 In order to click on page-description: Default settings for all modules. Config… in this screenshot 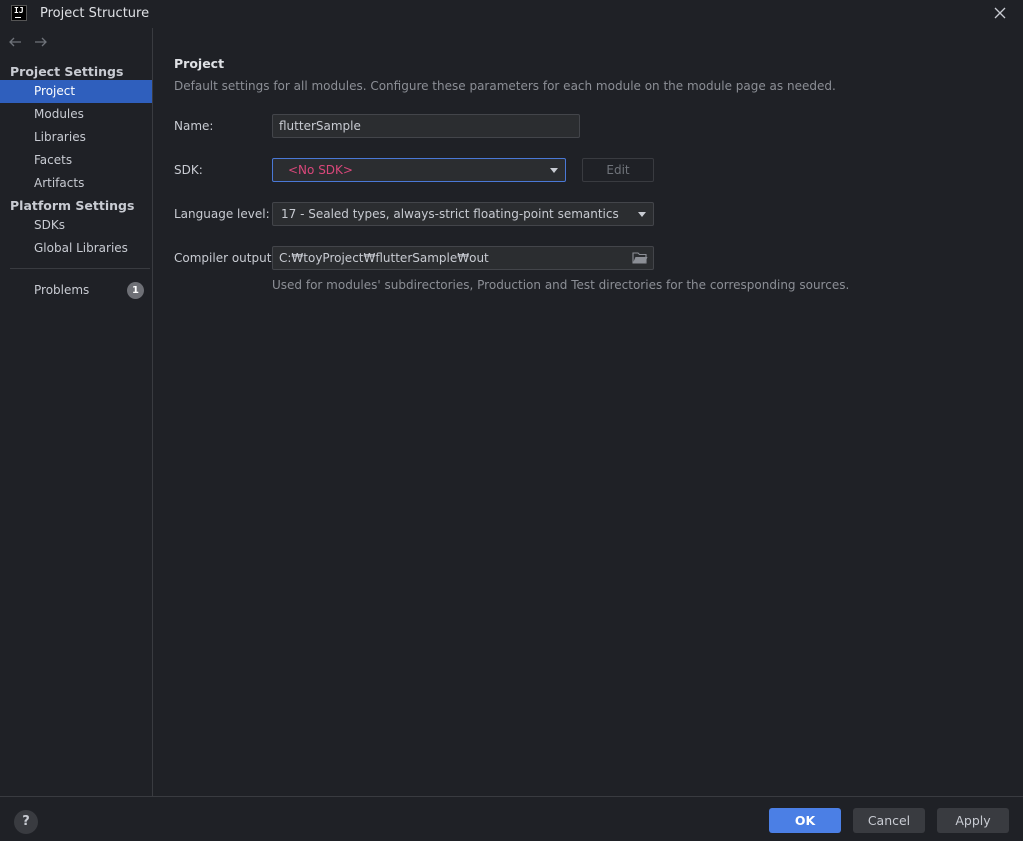, I will do `click(505, 86)`.